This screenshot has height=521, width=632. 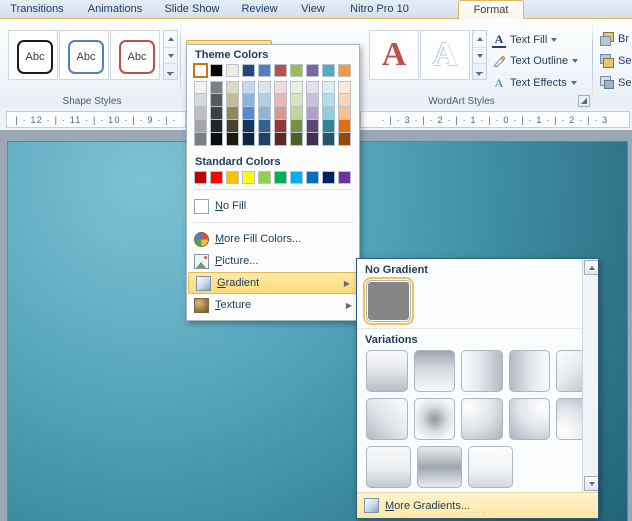 What do you see at coordinates (482, 419) in the screenshot?
I see `gradient-variation-radial-top-left` at bounding box center [482, 419].